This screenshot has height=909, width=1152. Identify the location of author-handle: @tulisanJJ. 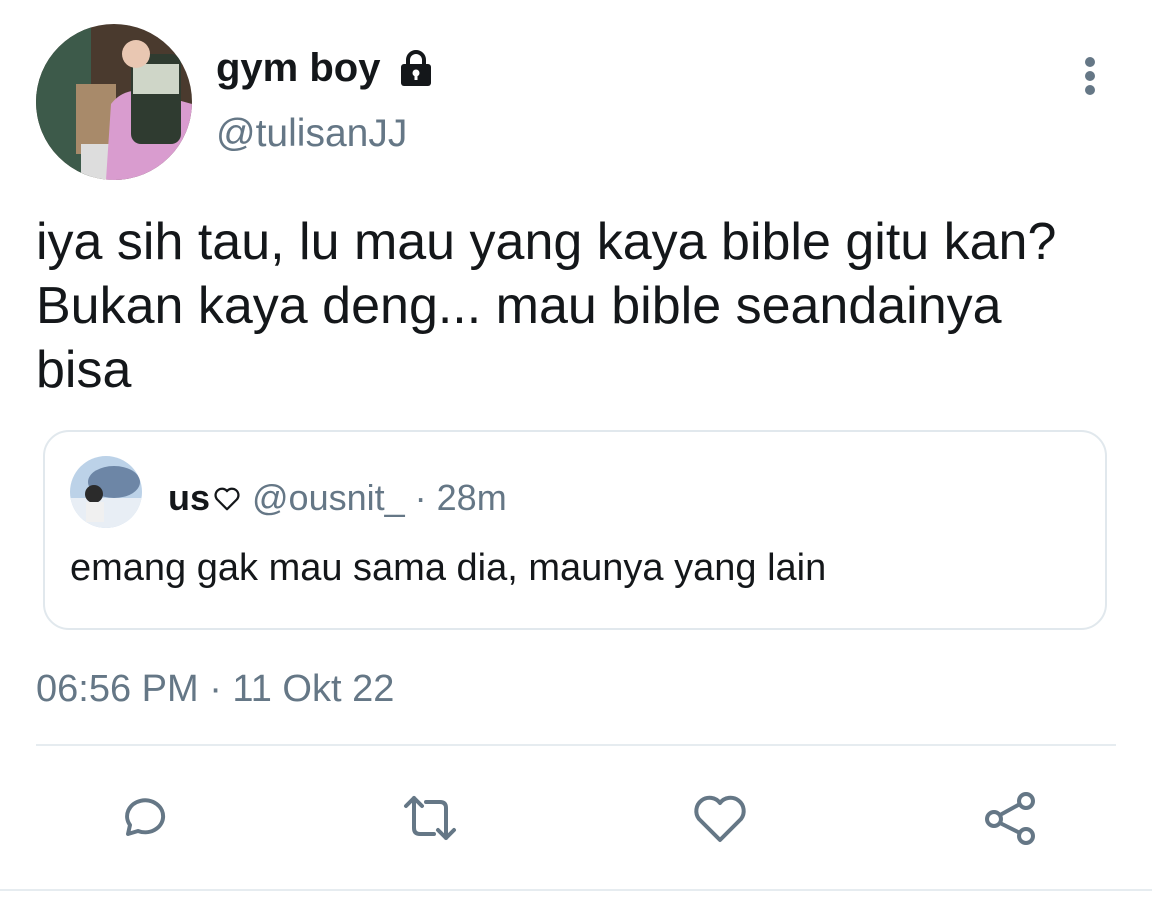
(311, 134).